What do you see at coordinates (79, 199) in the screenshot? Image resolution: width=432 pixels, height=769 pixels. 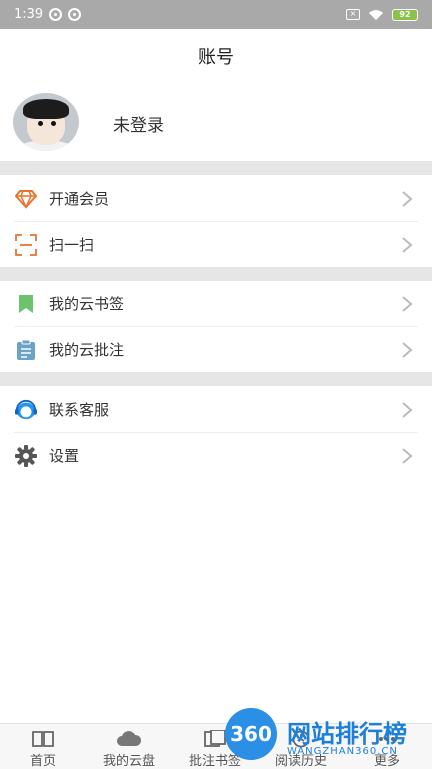 I see `menu-item-label: 开通会员` at bounding box center [79, 199].